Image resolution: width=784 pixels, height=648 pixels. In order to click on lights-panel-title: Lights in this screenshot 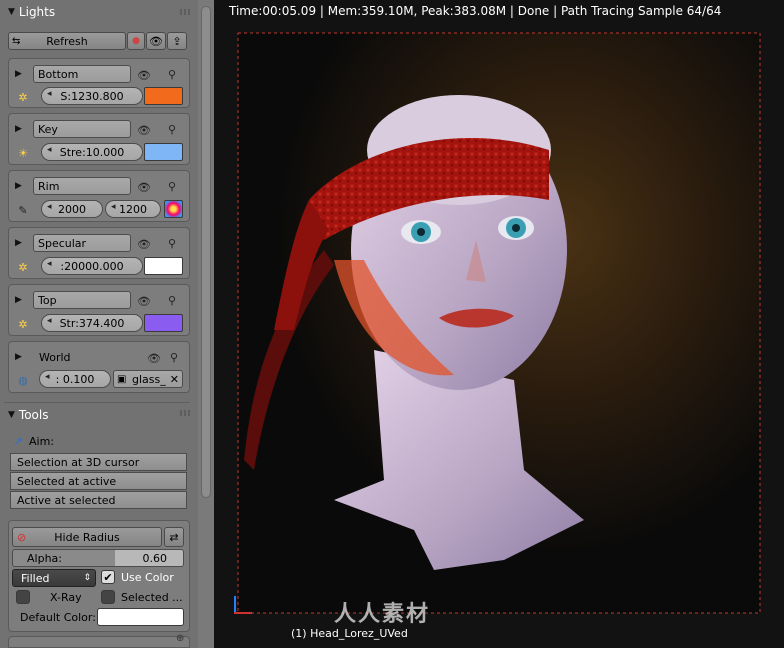, I will do `click(37, 12)`.